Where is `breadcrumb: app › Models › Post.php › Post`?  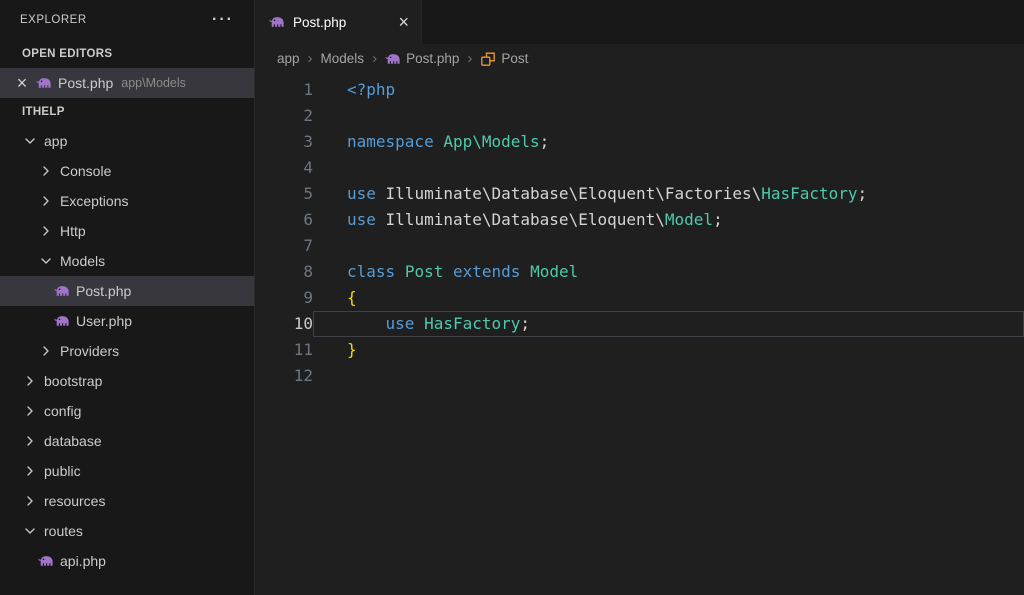
breadcrumb: app › Models › Post.php › Post is located at coordinates (639, 58).